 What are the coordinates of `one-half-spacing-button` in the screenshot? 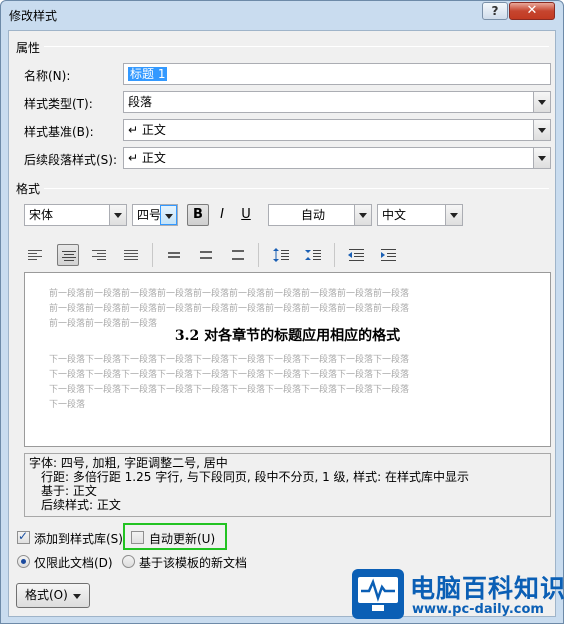 It's located at (206, 255).